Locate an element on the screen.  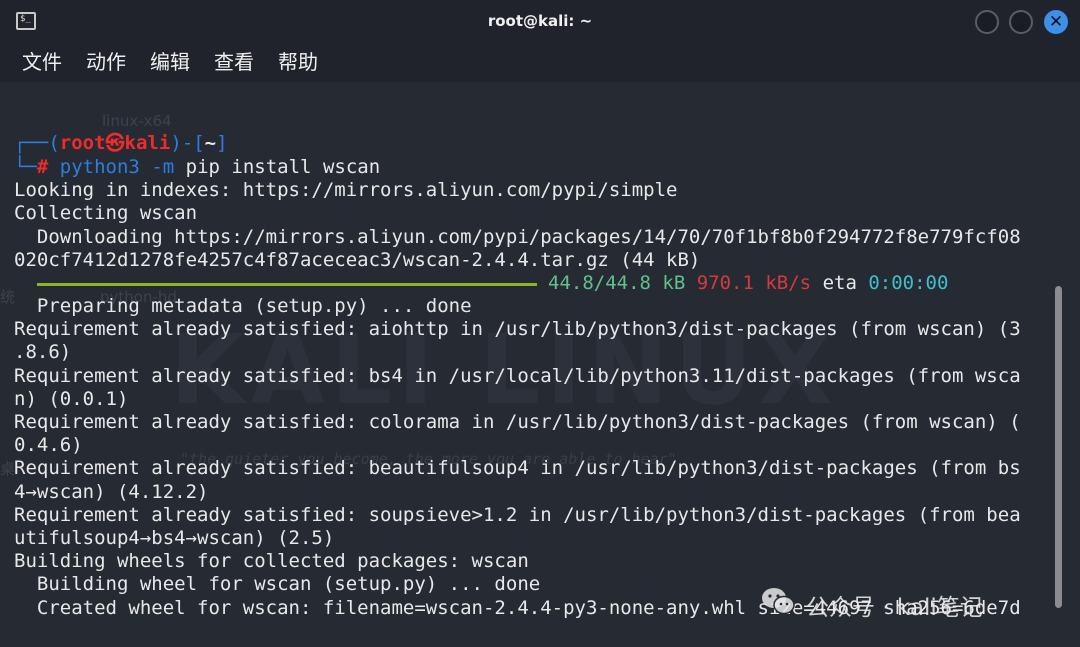
prompt-line-1: ┌──(root㉿kali)-[~] is located at coordinates (121, 143).